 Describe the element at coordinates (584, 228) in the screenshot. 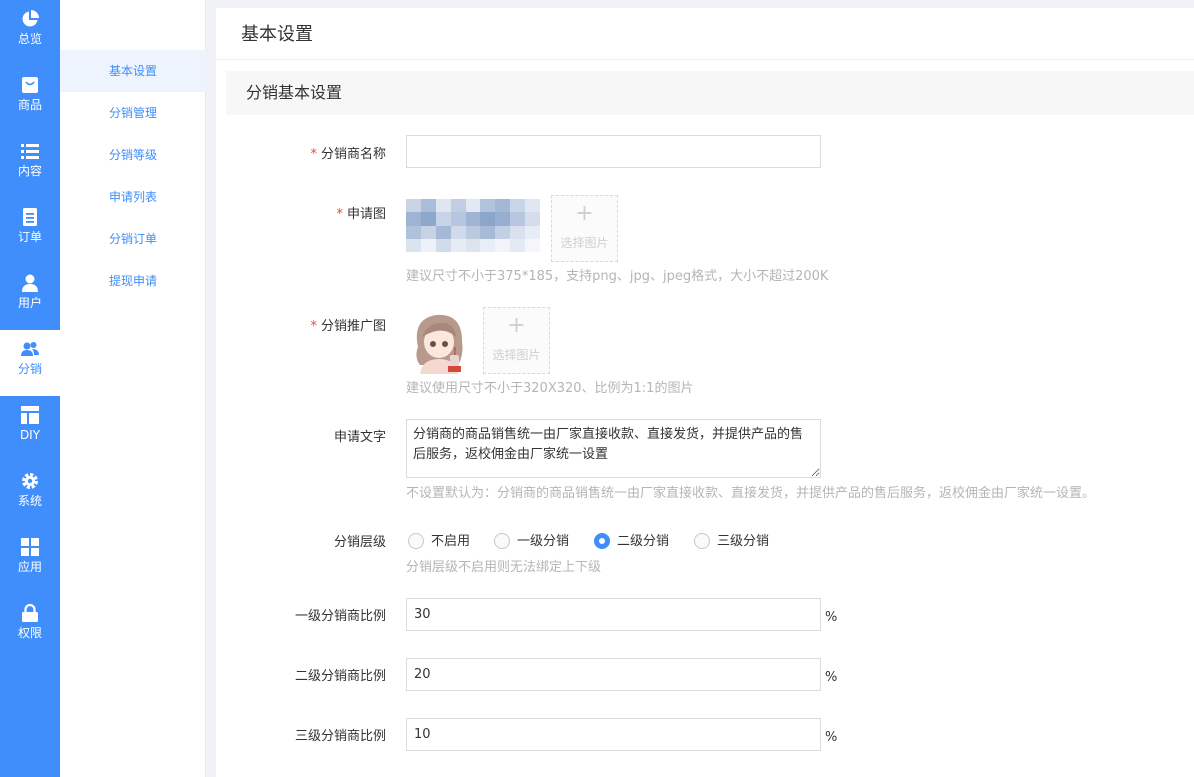

I see `apply-image-upload-button: + 选择图片` at that location.